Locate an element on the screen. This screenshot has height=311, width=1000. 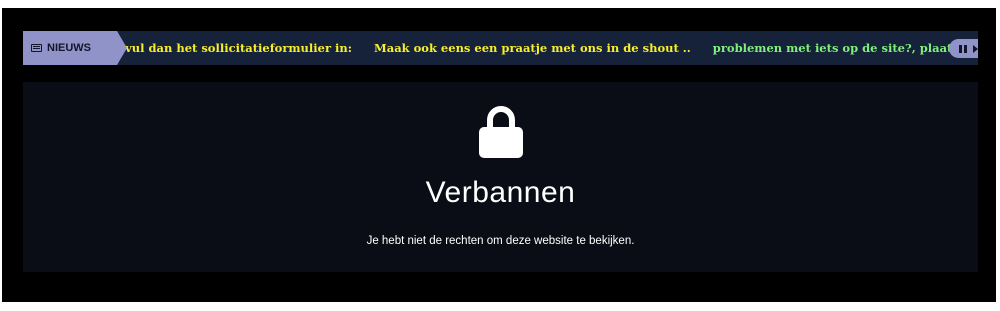
newspaper-icon is located at coordinates (36, 48).